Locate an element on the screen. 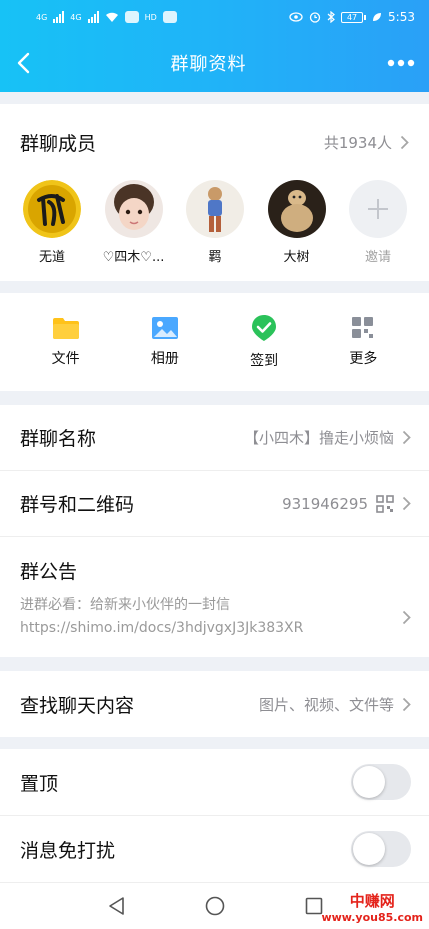  wifi-icon is located at coordinates (111, 17).